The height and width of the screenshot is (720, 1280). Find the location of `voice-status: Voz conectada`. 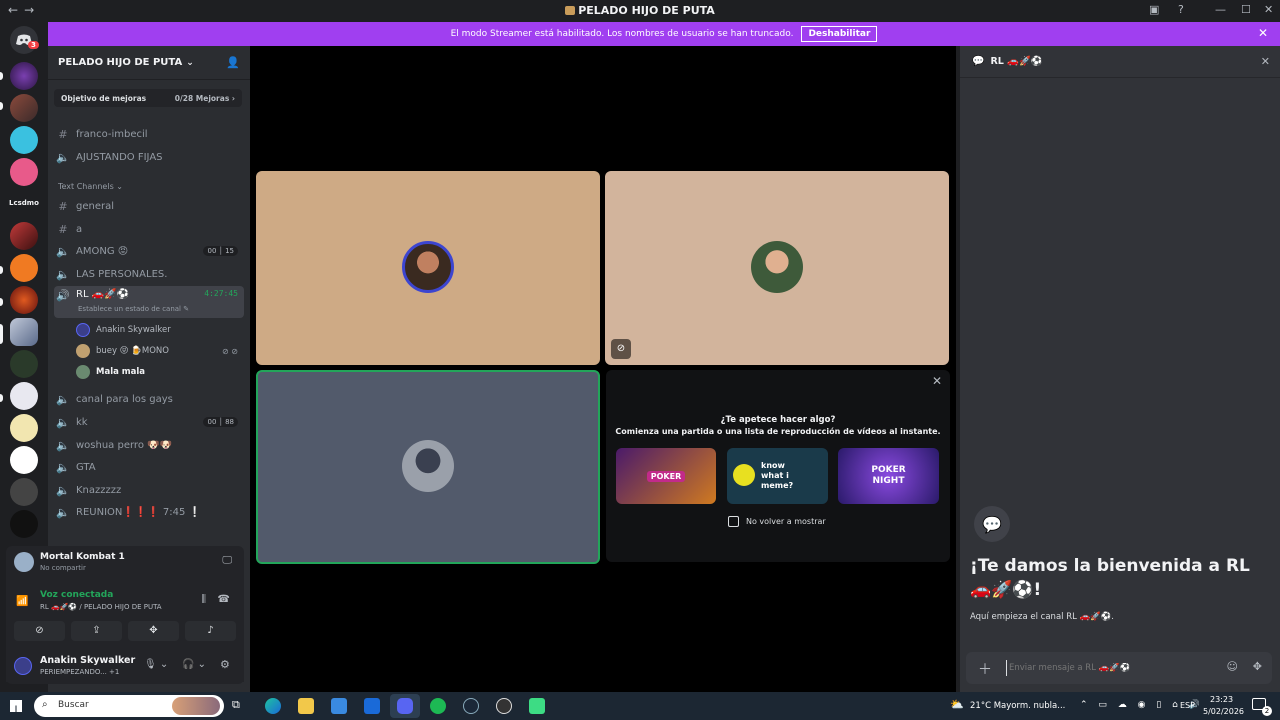

voice-status: Voz conectada is located at coordinates (76, 595).